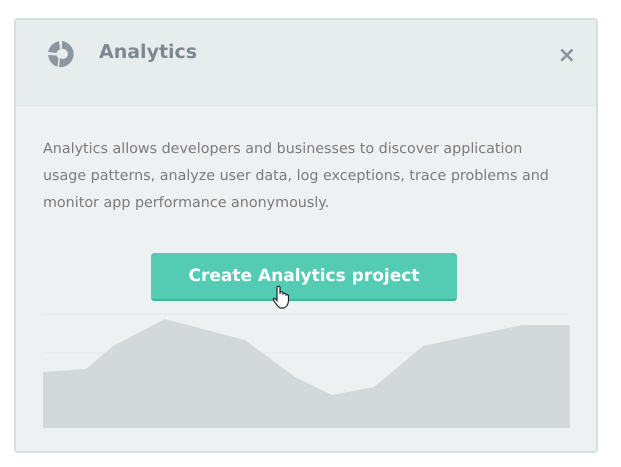  I want to click on card-title: Analytics, so click(148, 52).